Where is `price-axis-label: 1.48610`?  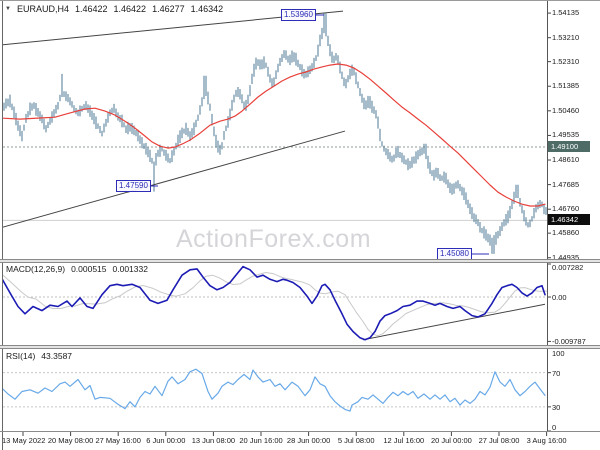
price-axis-label: 1.48610 is located at coordinates (566, 160).